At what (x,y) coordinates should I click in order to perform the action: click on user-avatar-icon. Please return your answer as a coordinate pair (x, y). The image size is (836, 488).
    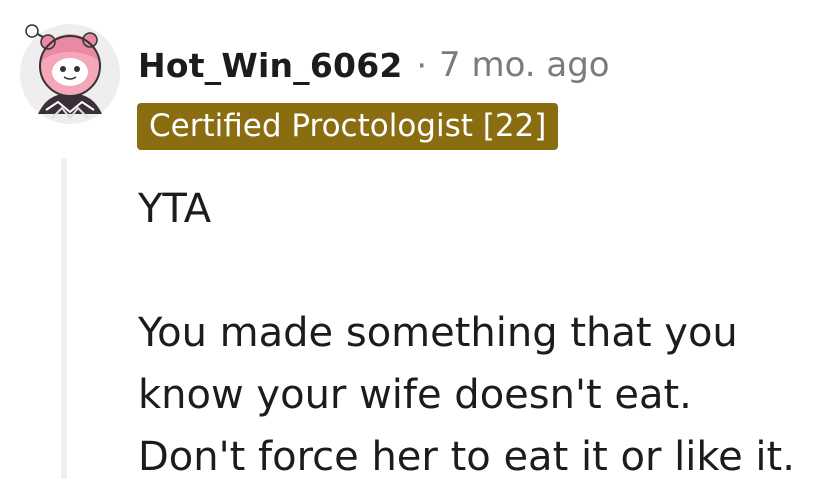
    Looking at the image, I should click on (70, 74).